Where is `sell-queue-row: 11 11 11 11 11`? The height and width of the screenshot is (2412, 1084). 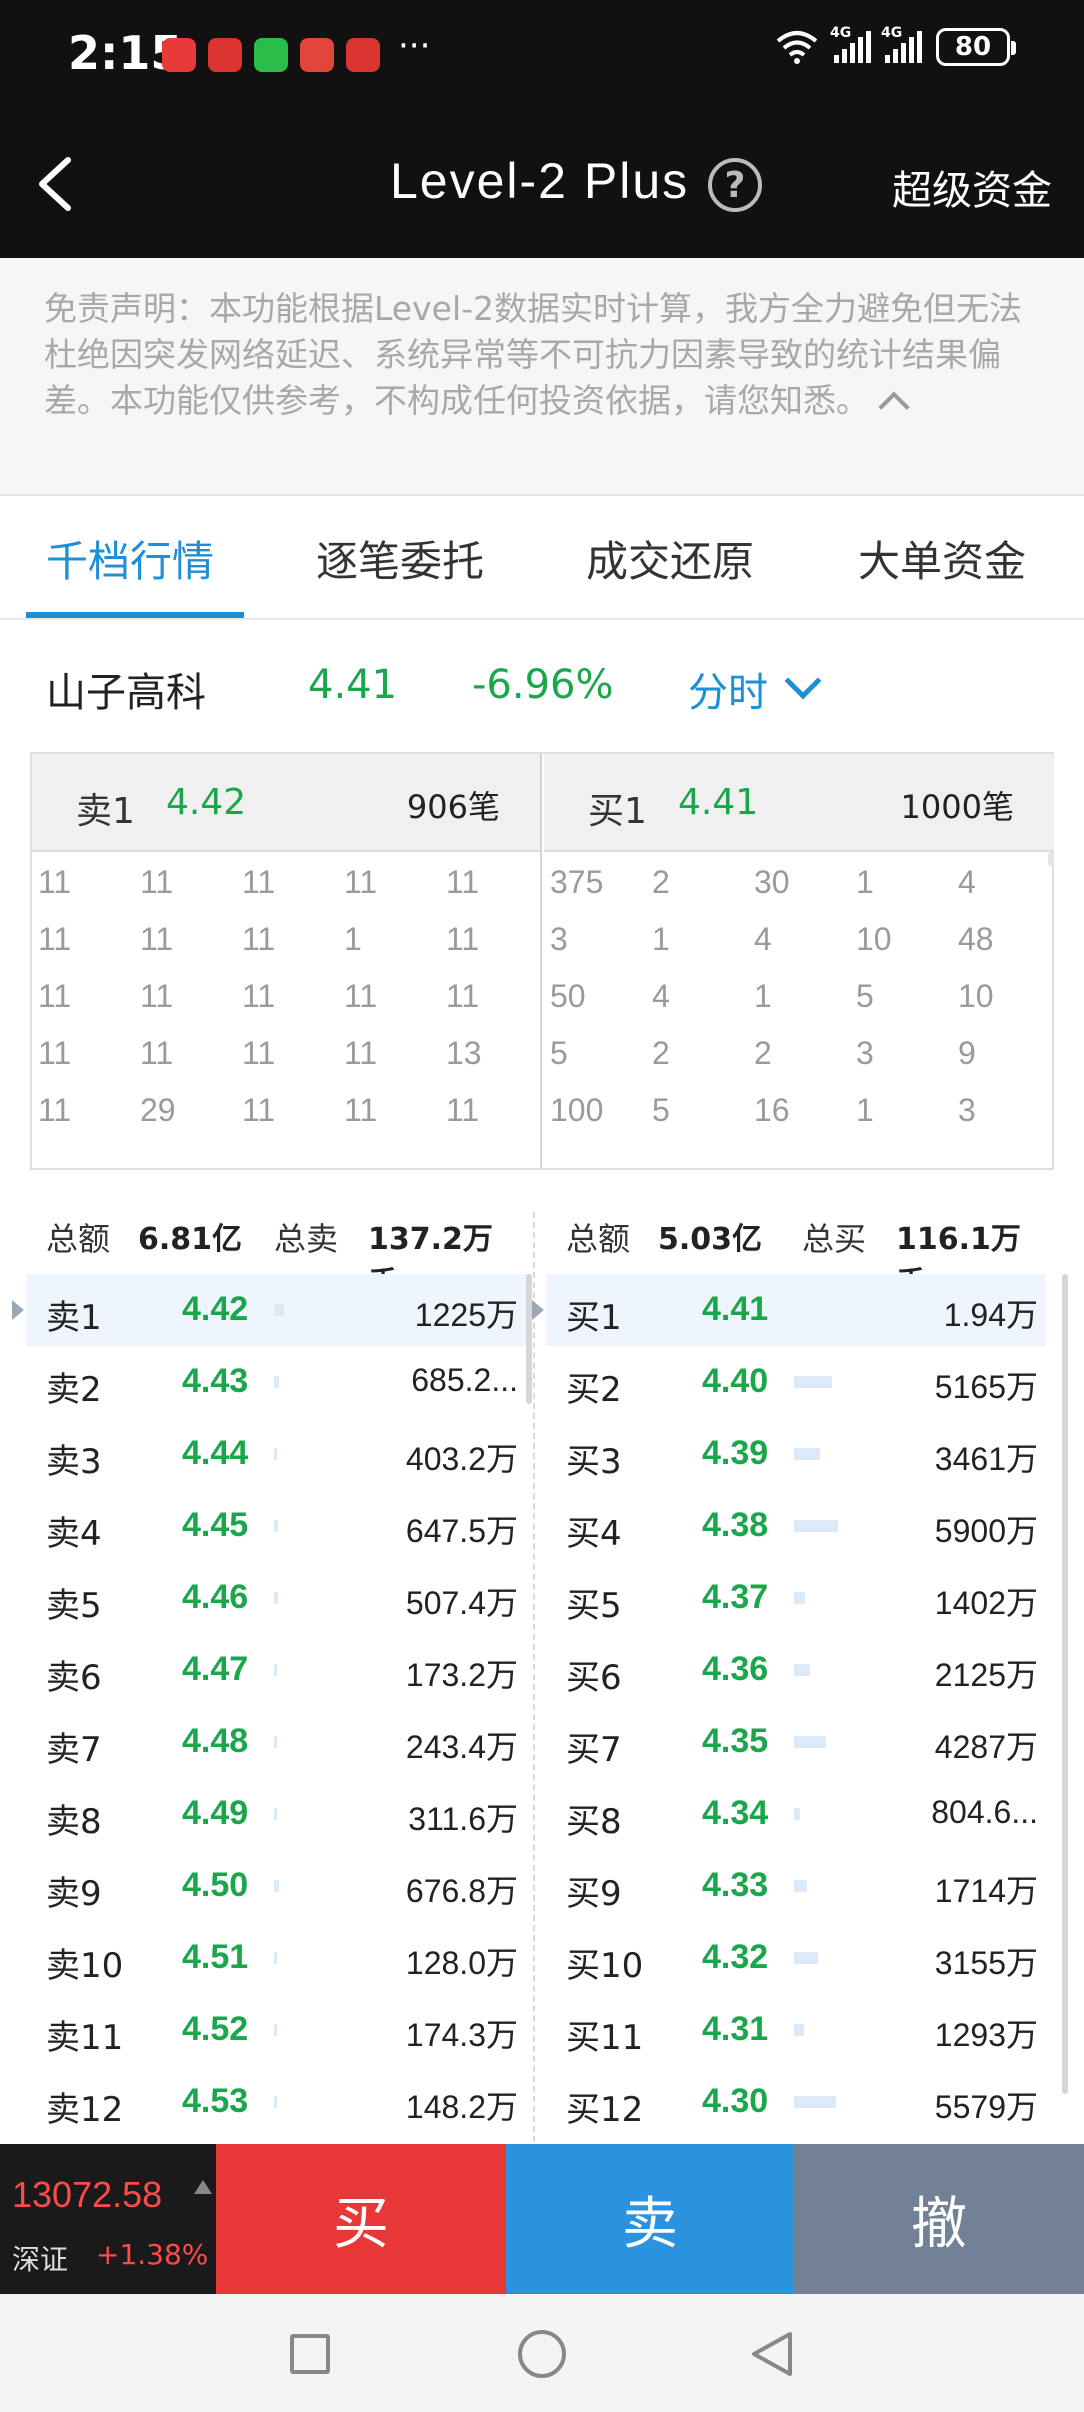
sell-queue-row: 11 11 11 11 11 is located at coordinates (293, 1006).